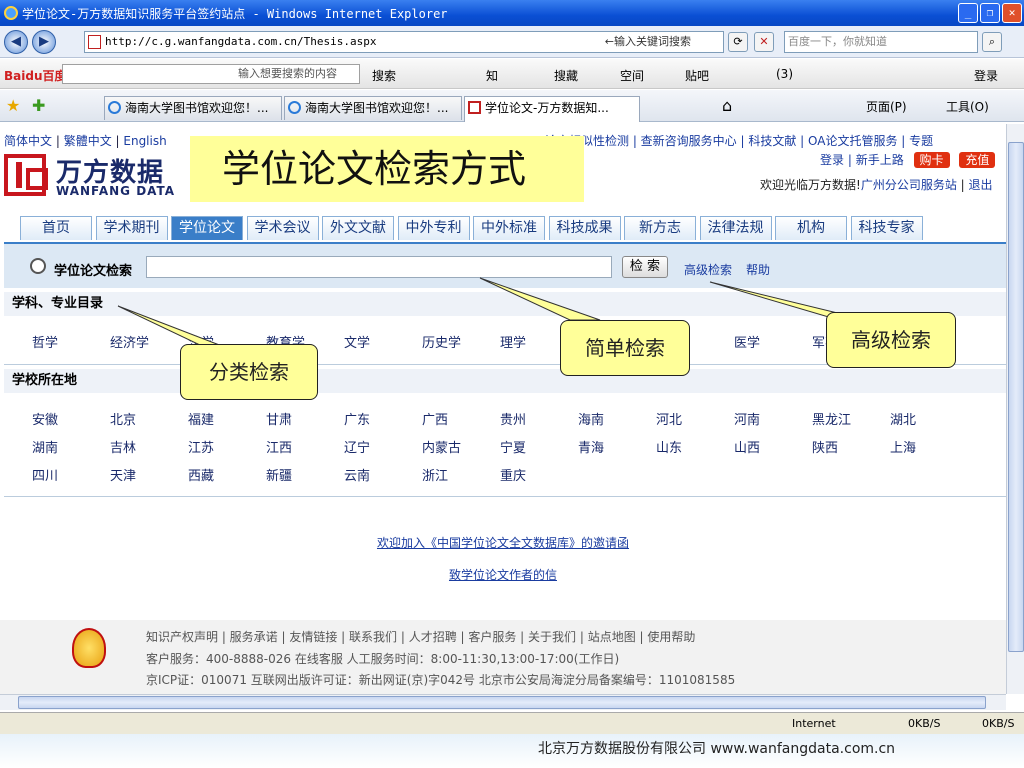 This screenshot has width=1024, height=768. Describe the element at coordinates (512, 723) in the screenshot. I see `status-bar: Internet 0KB/S 0KB/S` at that location.